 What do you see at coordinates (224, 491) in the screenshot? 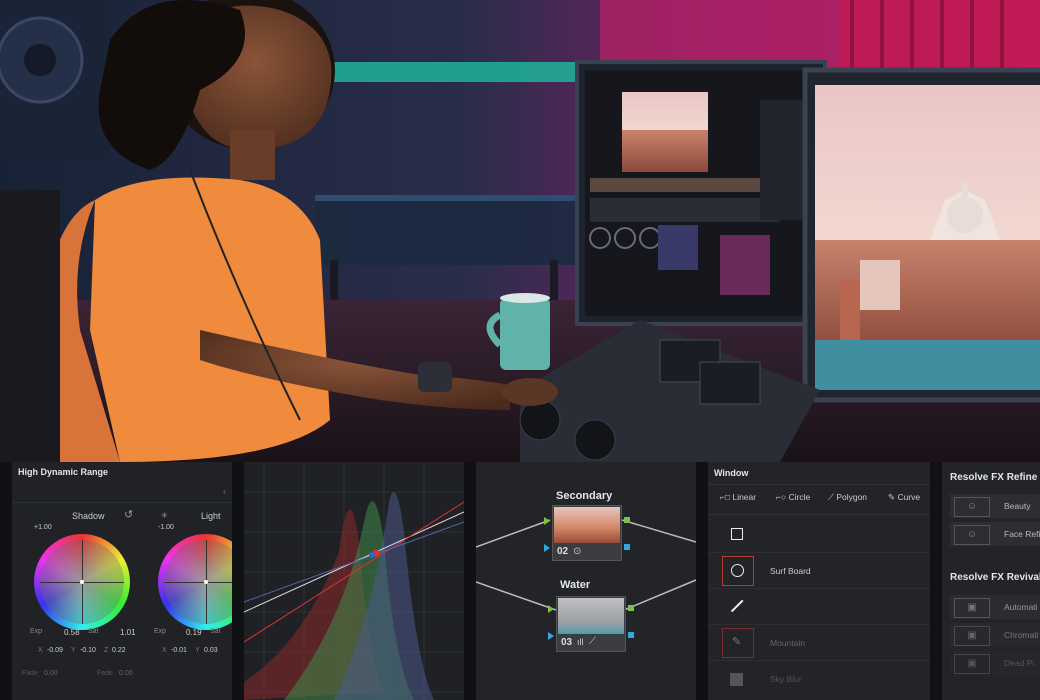
I see `collapse-icon: ‹` at bounding box center [224, 491].